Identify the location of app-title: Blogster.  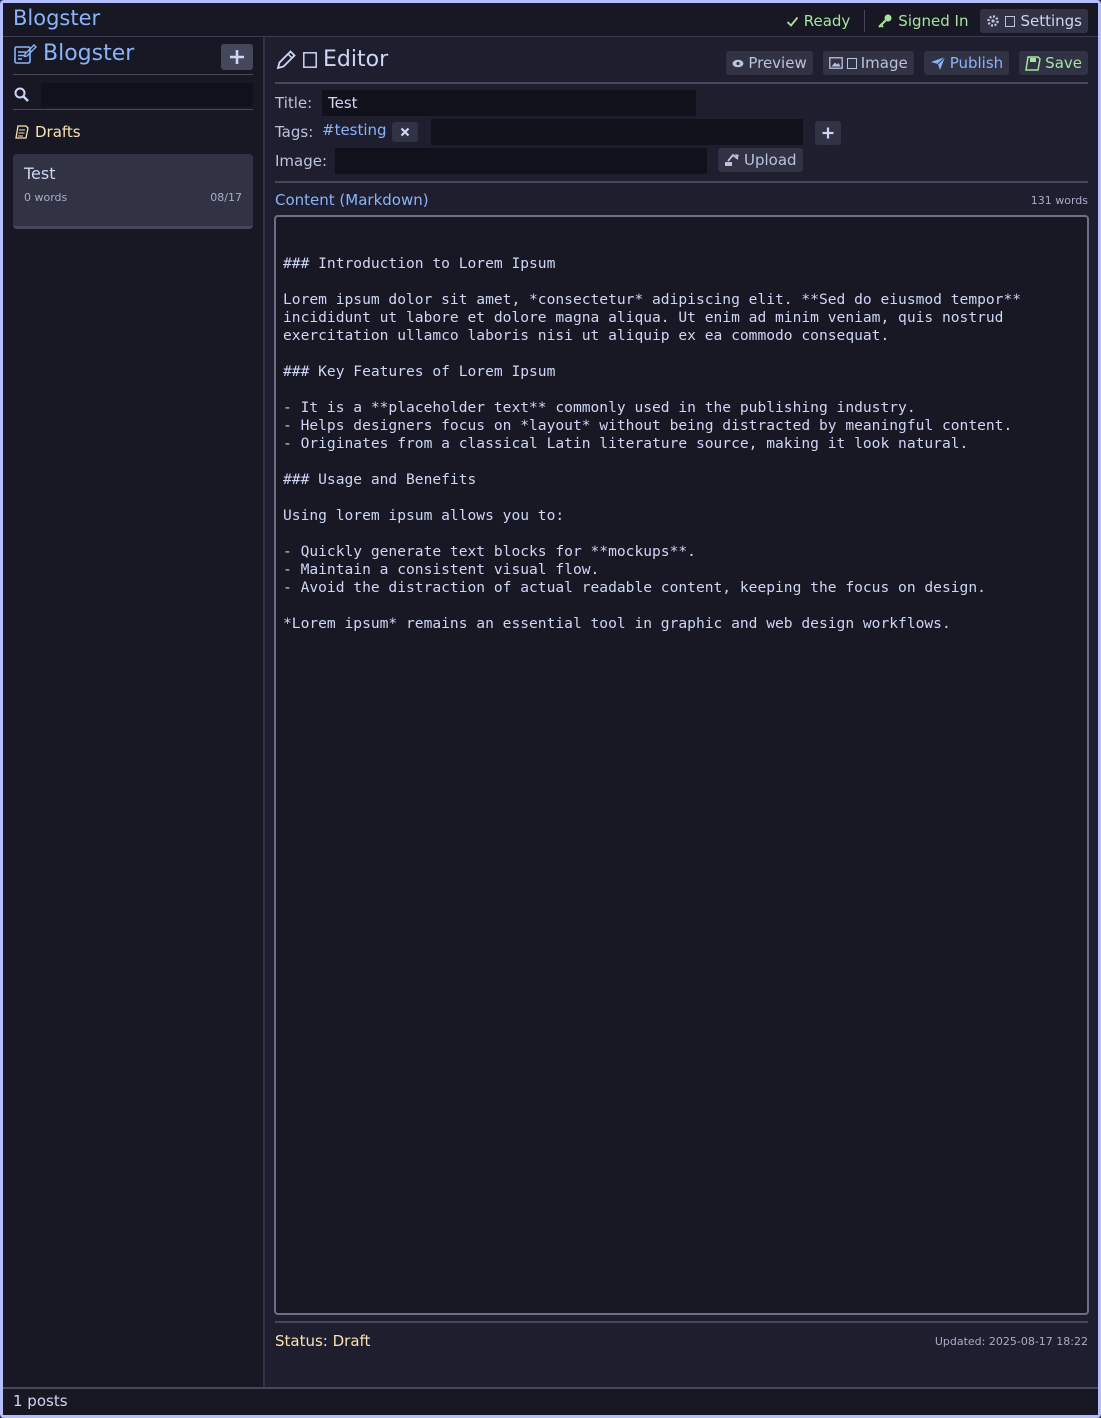
(57, 18).